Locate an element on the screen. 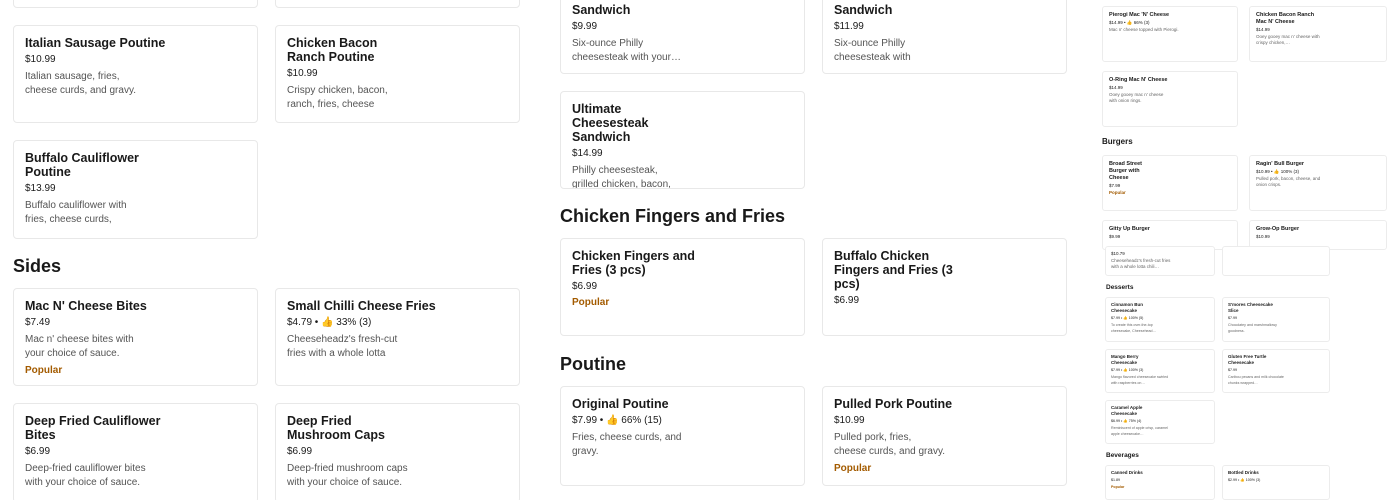 The width and height of the screenshot is (1400, 500). item-title: Italian Sausage Poutine is located at coordinates (95, 43).